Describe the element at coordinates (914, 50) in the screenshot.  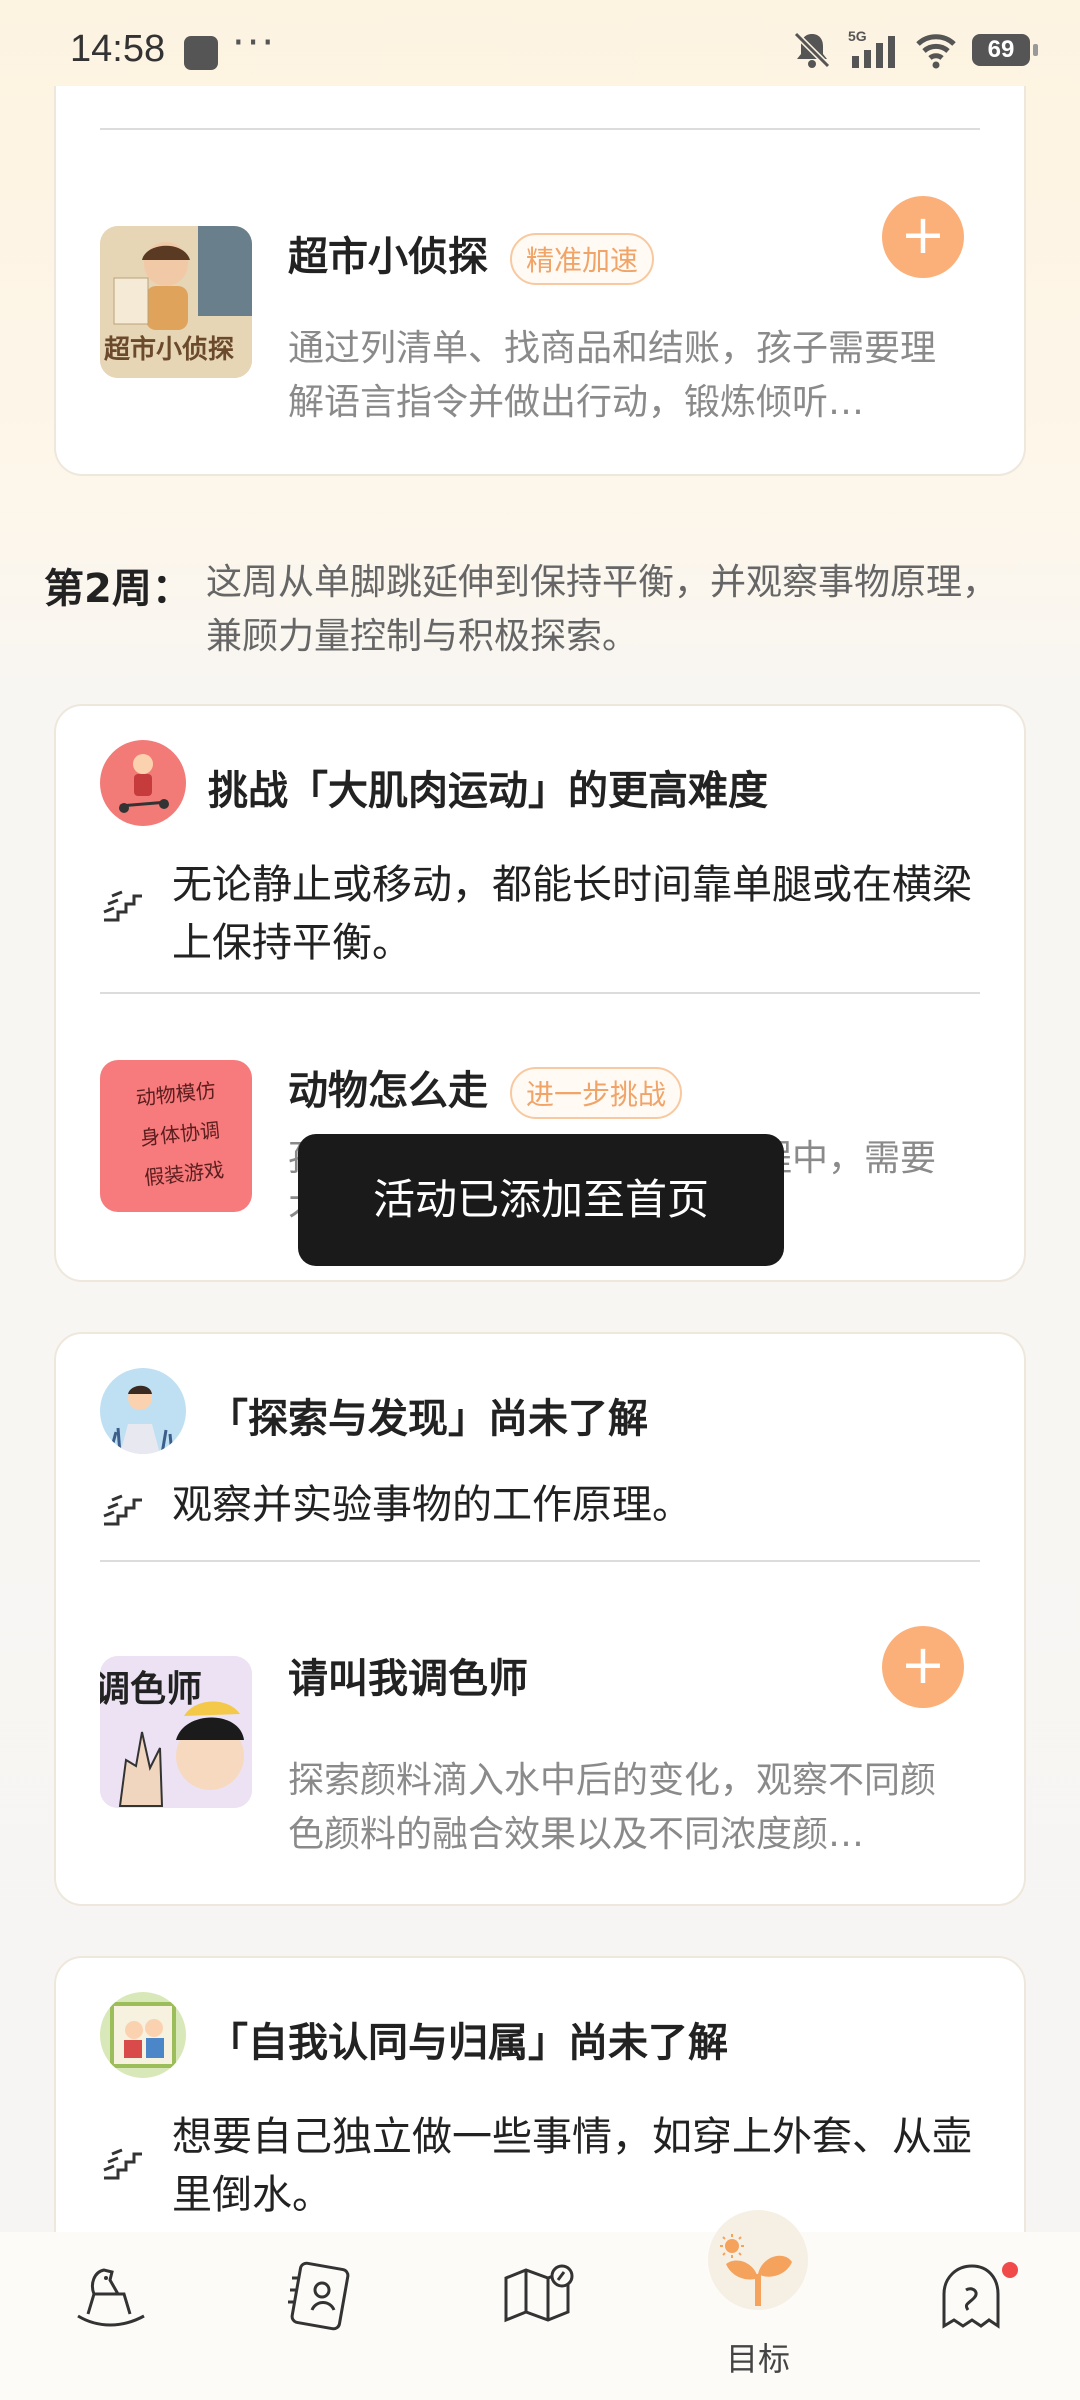
I see `status-right: 5G 69` at that location.